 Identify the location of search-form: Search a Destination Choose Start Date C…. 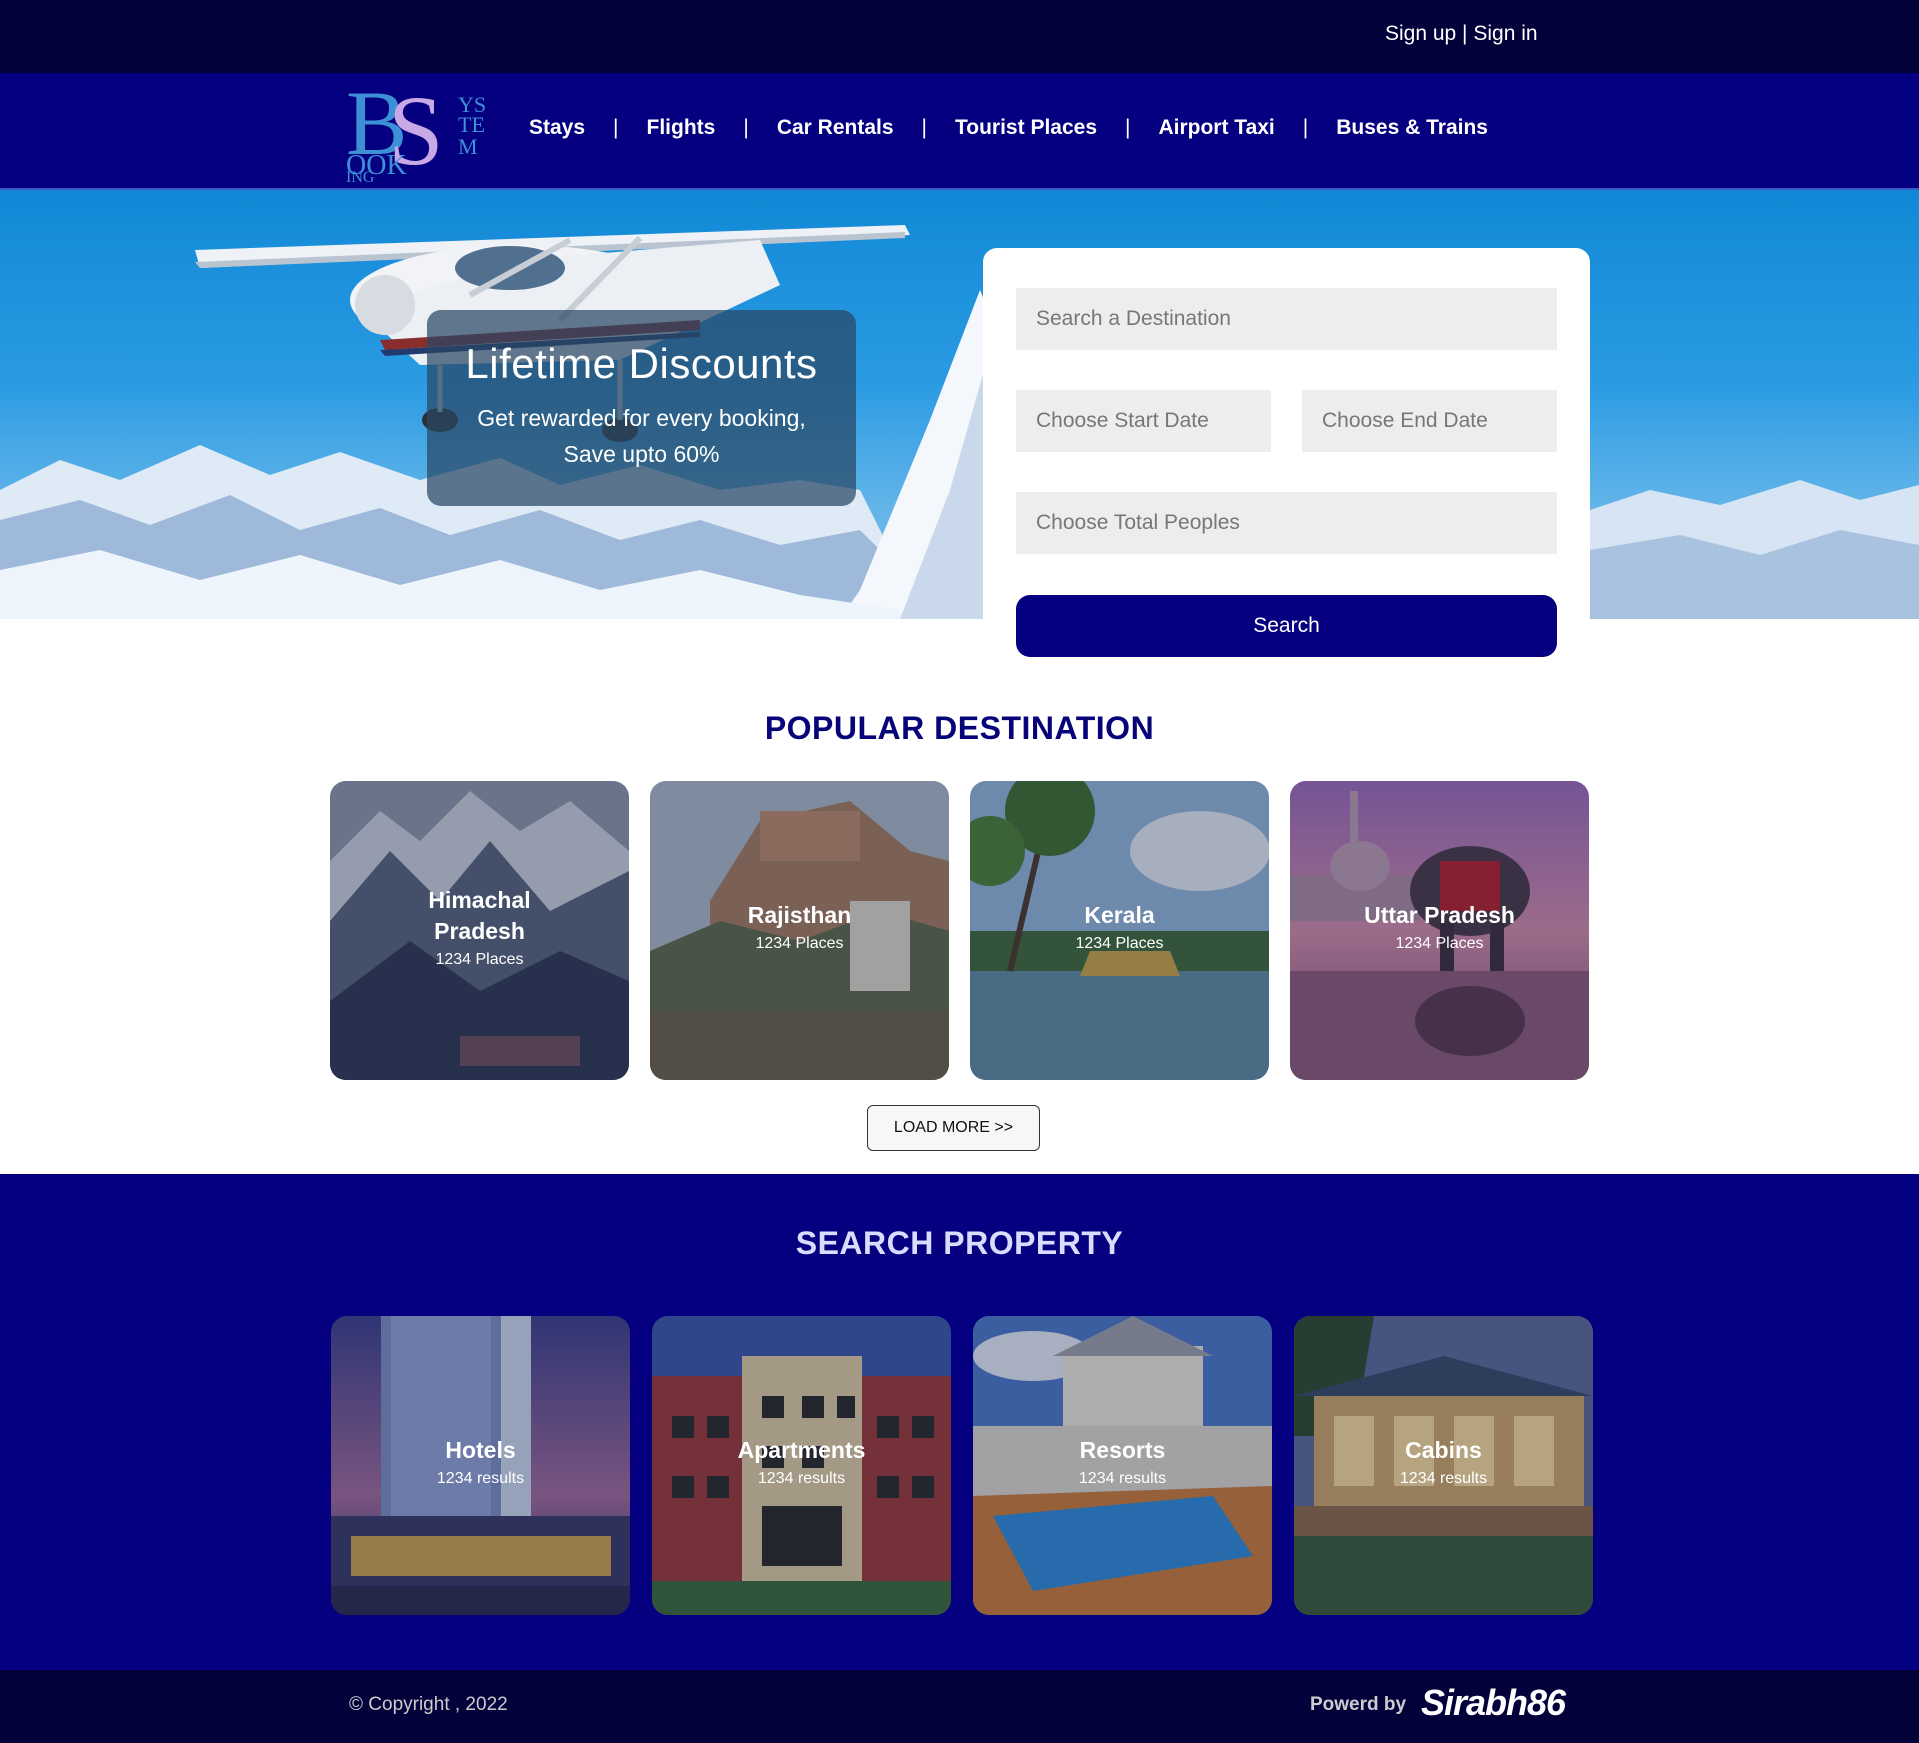
(1286, 458).